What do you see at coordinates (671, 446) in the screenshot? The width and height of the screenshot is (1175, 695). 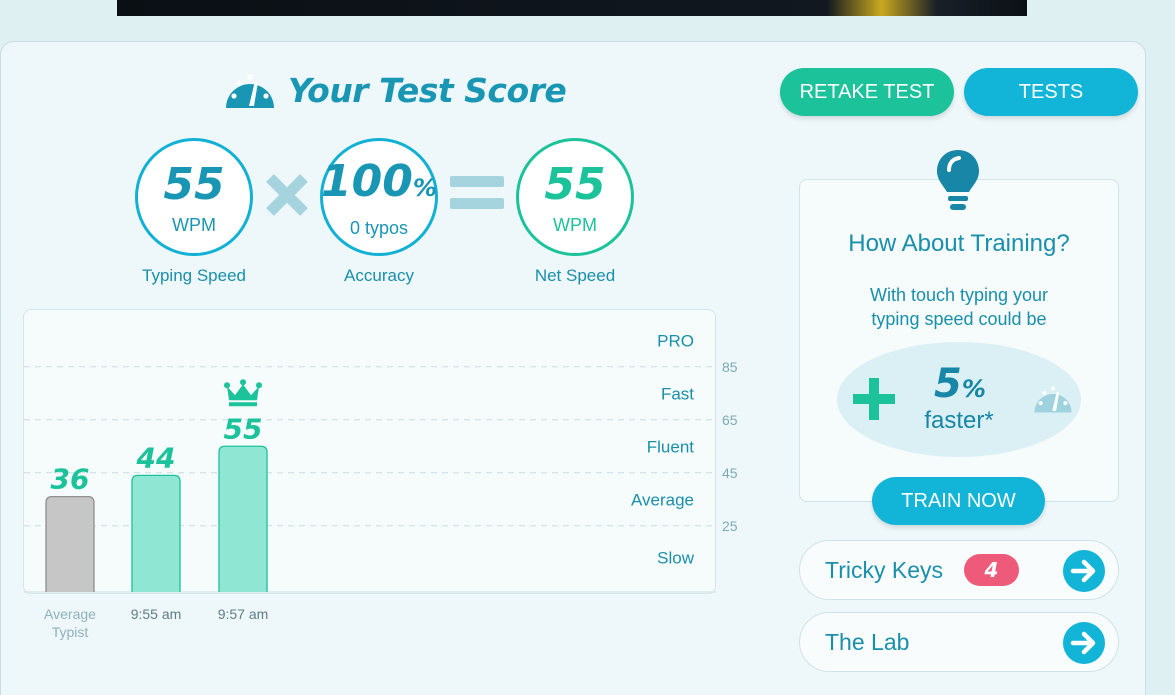 I see `zone-label: Fluent` at bounding box center [671, 446].